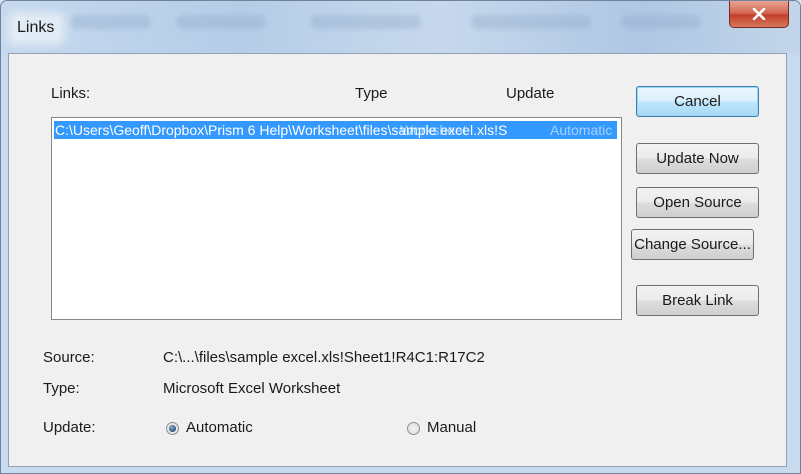 This screenshot has height=474, width=801. I want to click on link-type: Worksheet, so click(433, 130).